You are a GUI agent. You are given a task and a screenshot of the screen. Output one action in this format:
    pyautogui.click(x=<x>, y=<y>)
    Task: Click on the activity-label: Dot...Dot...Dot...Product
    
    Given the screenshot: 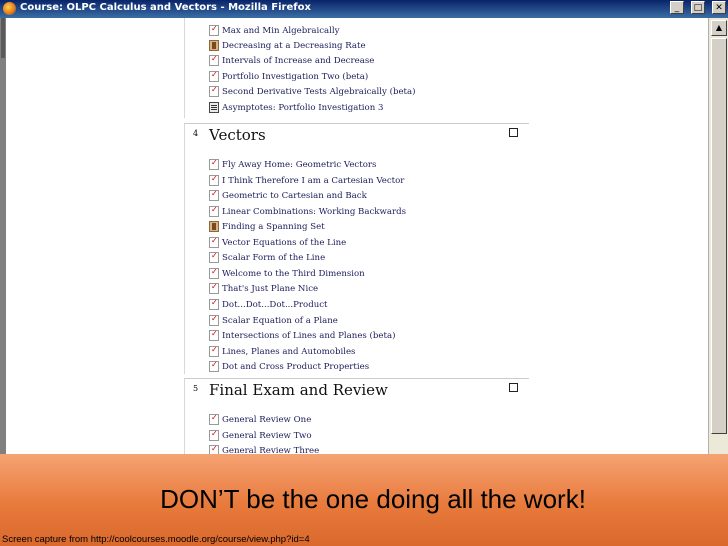 What is the action you would take?
    pyautogui.click(x=275, y=305)
    